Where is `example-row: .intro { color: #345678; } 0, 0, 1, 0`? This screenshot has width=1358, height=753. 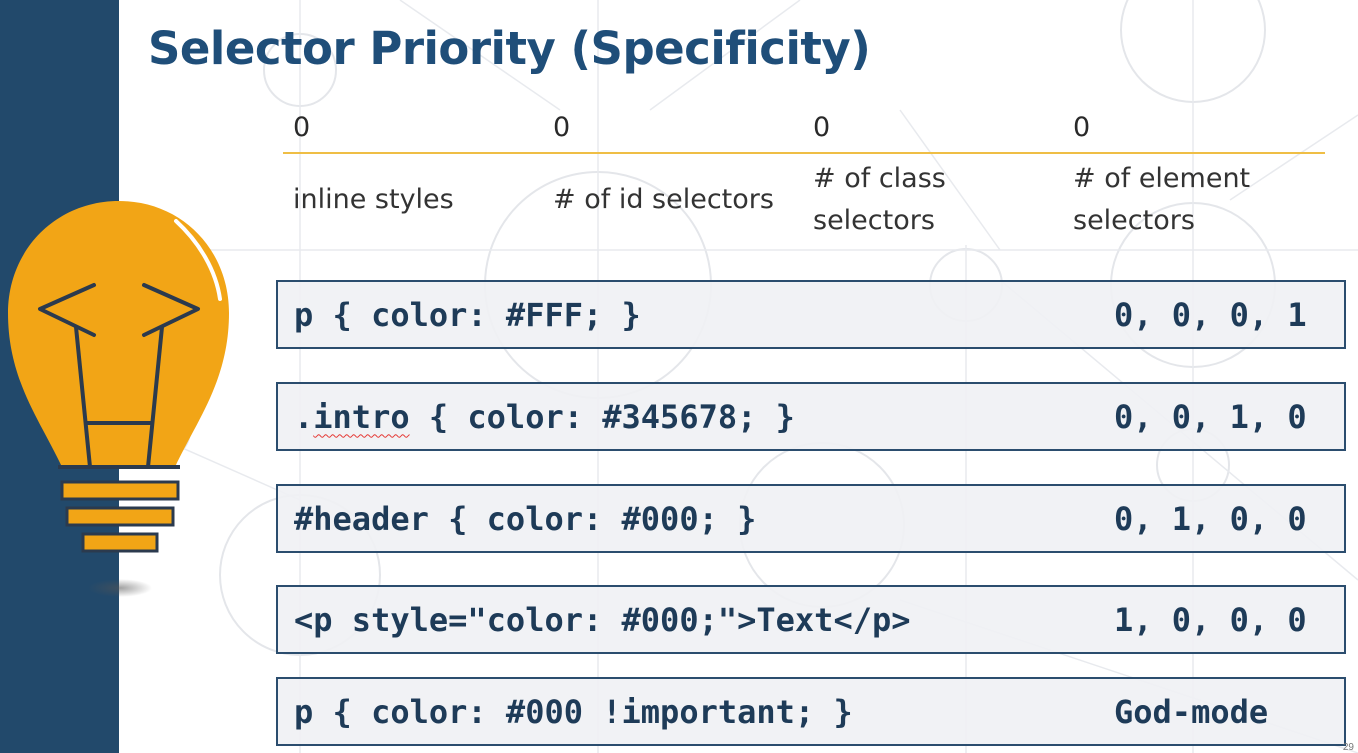 example-row: .intro { color: #345678; } 0, 0, 1, 0 is located at coordinates (811, 416).